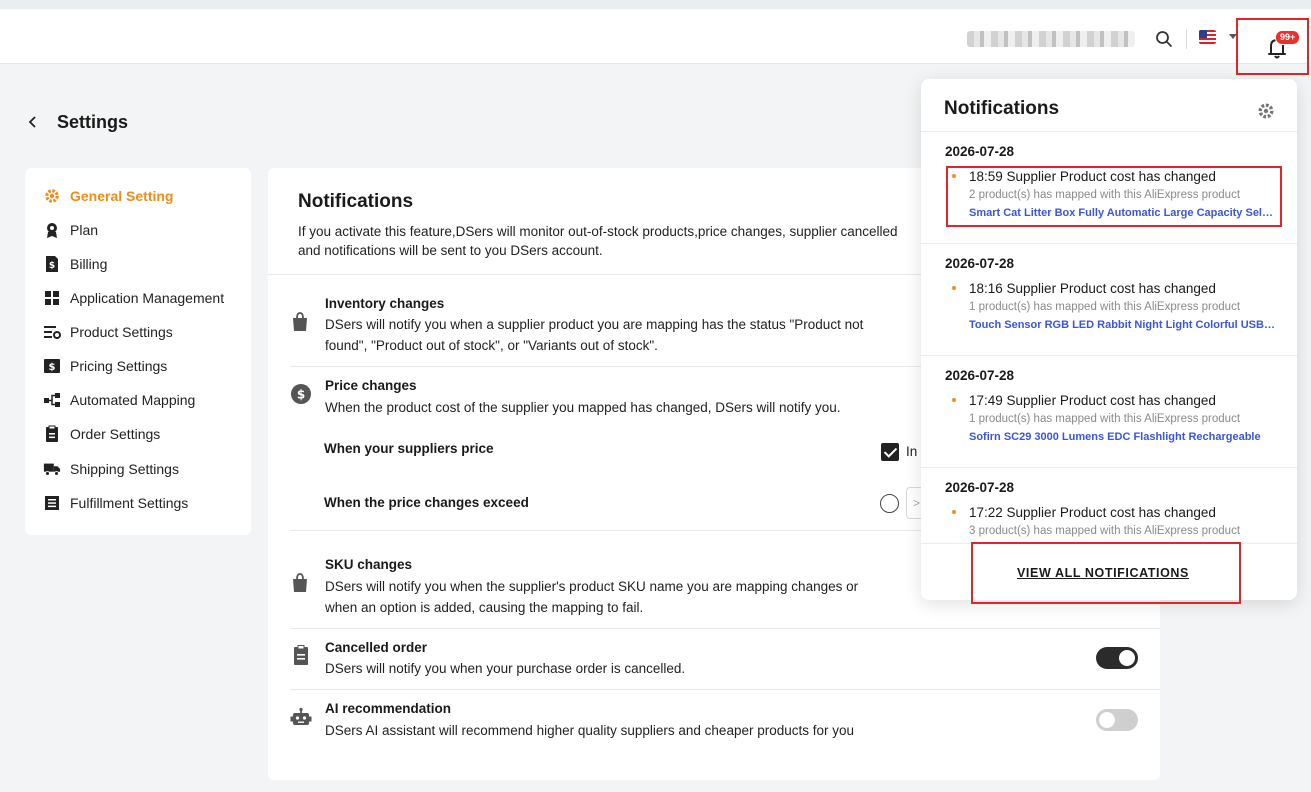 The width and height of the screenshot is (1311, 792). I want to click on price-changes-title: Price changes, so click(371, 385).